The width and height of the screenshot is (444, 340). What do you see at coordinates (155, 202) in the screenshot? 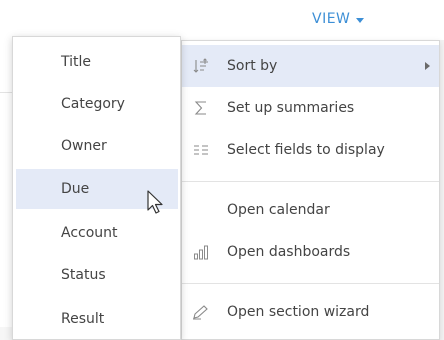
I see `mouse-pointer-icon` at bounding box center [155, 202].